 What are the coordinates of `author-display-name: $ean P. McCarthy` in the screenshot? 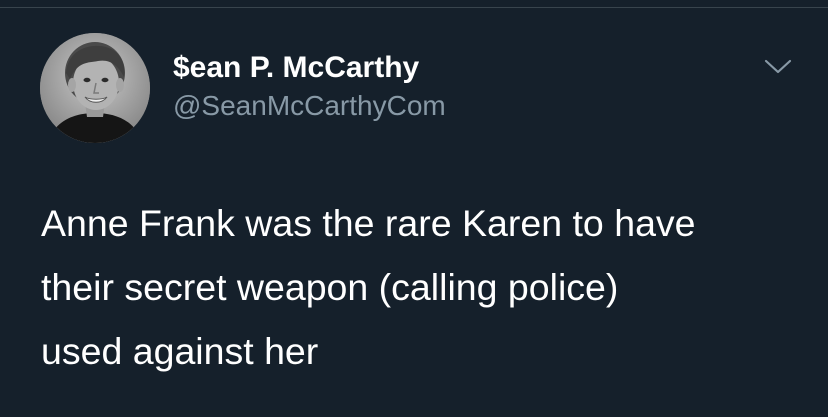 It's located at (296, 68).